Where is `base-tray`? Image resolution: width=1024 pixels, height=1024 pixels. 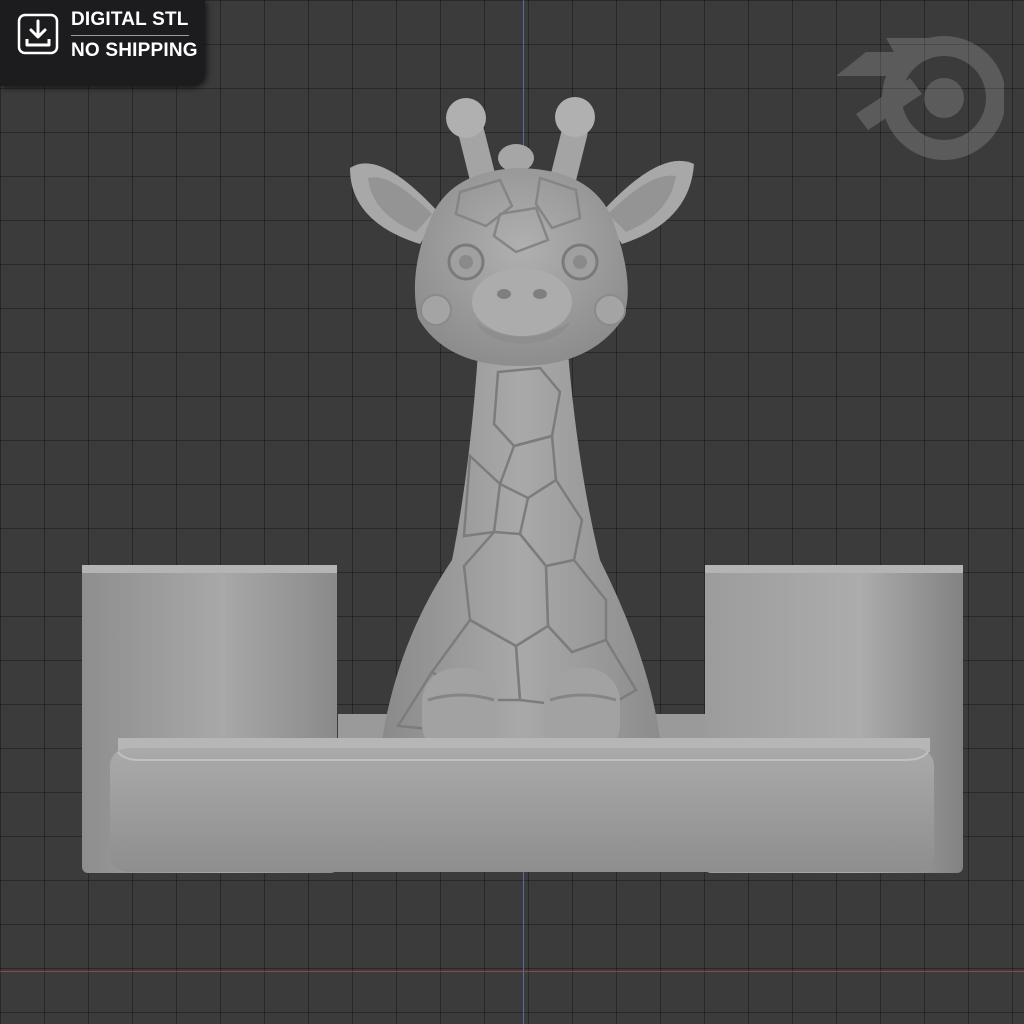
base-tray is located at coordinates (522, 805).